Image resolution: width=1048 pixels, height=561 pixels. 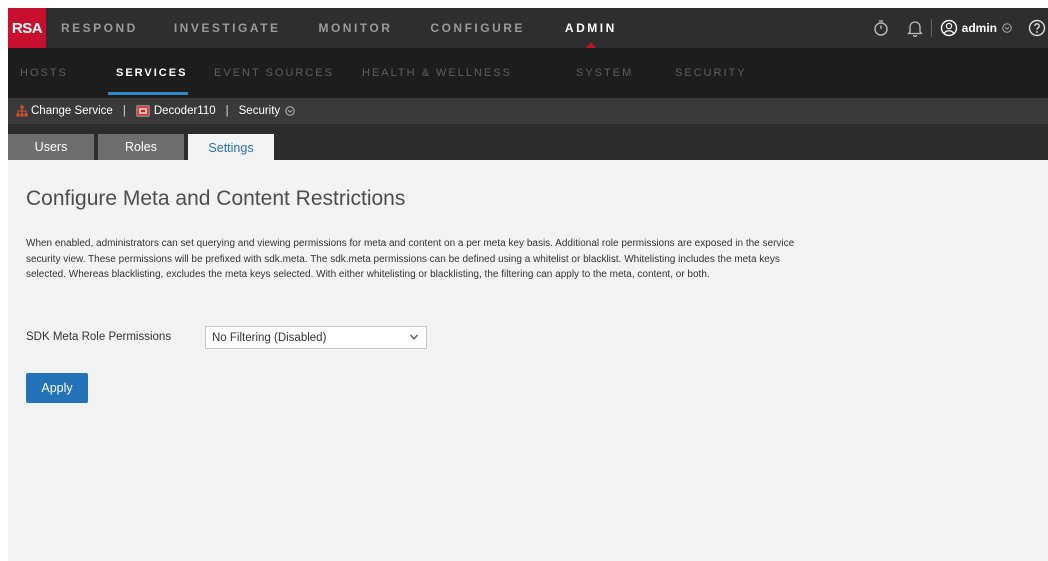 What do you see at coordinates (528, 111) in the screenshot?
I see `service-bar: Change Service | Decoder110 | Security` at bounding box center [528, 111].